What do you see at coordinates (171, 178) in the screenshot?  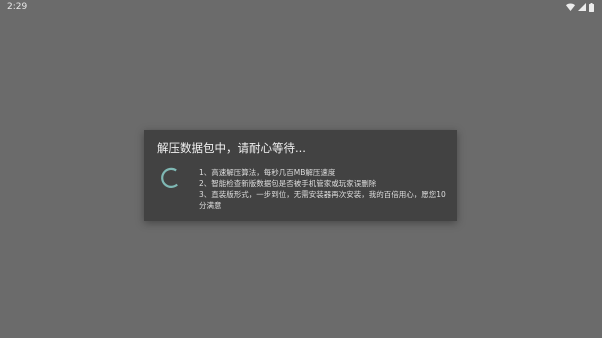 I see `loading-spinner-icon` at bounding box center [171, 178].